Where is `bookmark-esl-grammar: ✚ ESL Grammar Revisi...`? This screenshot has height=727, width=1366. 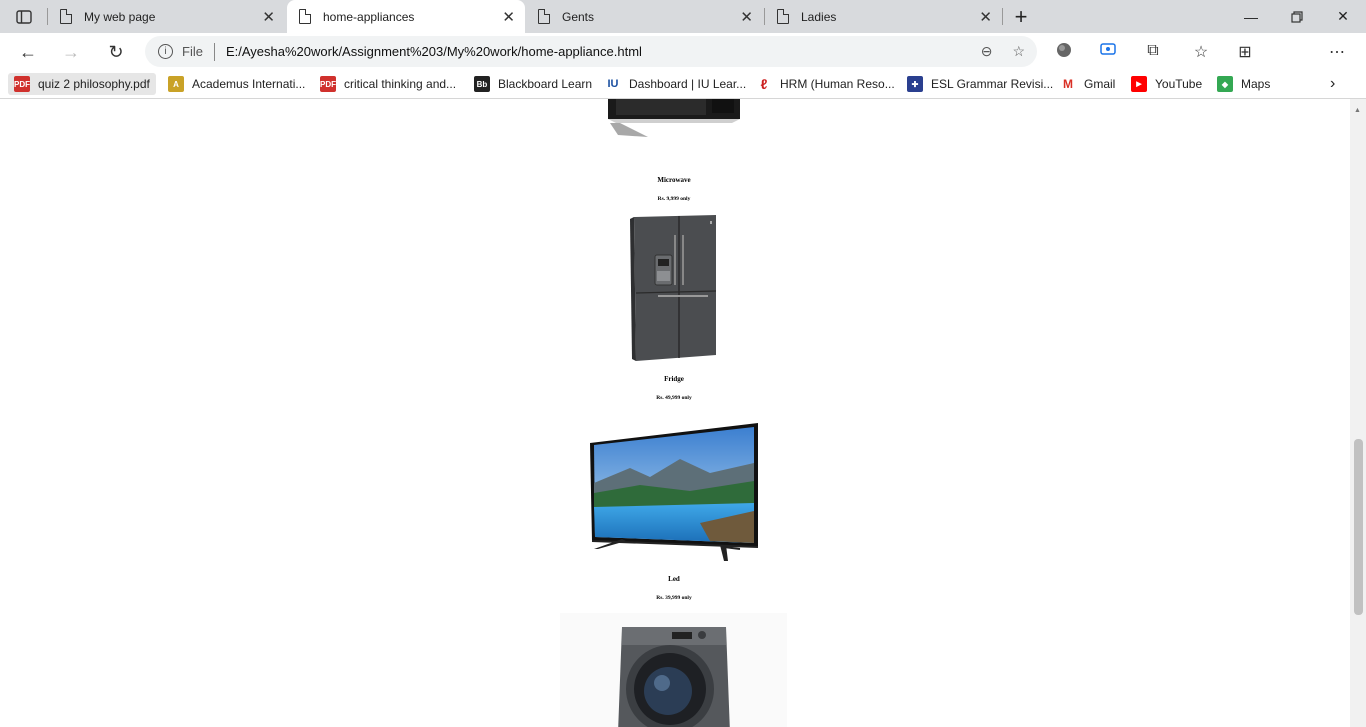 bookmark-esl-grammar: ✚ ESL Grammar Revisi... is located at coordinates (977, 84).